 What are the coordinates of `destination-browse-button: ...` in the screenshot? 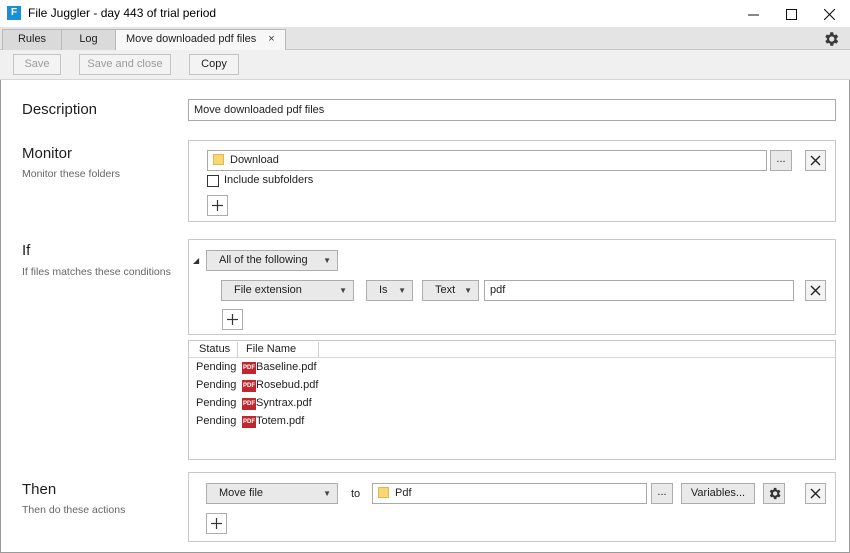 It's located at (662, 493).